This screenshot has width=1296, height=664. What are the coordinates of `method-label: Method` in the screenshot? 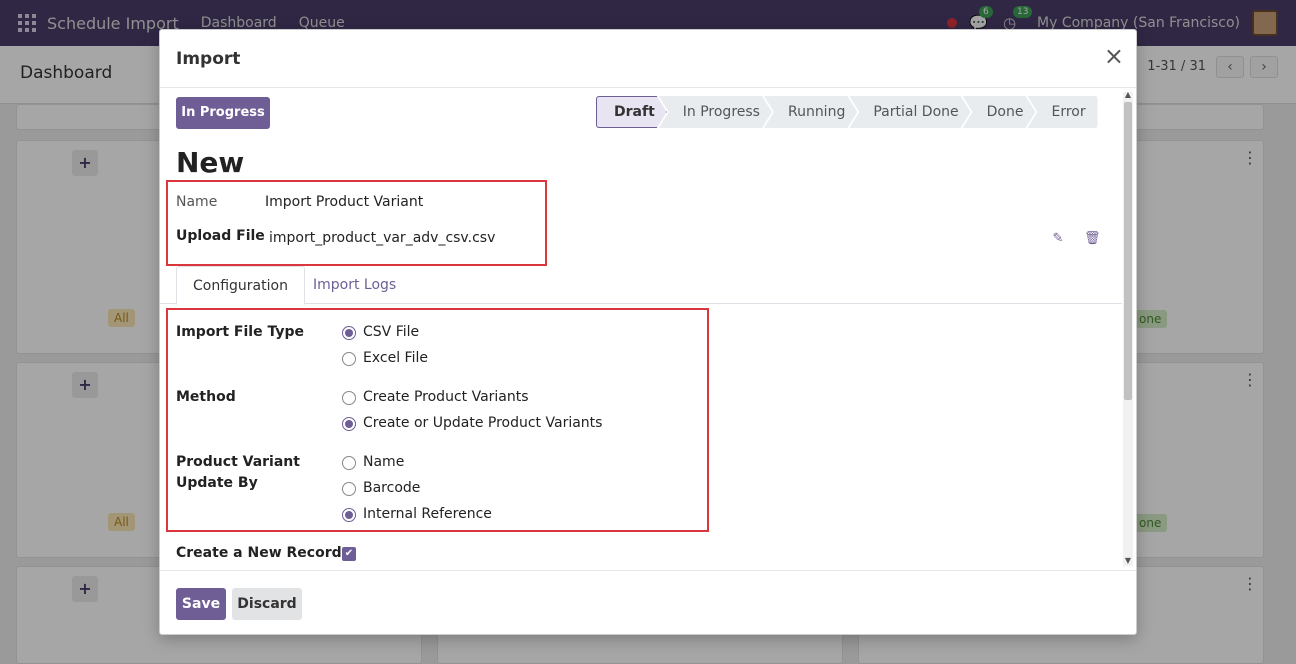 It's located at (206, 397).